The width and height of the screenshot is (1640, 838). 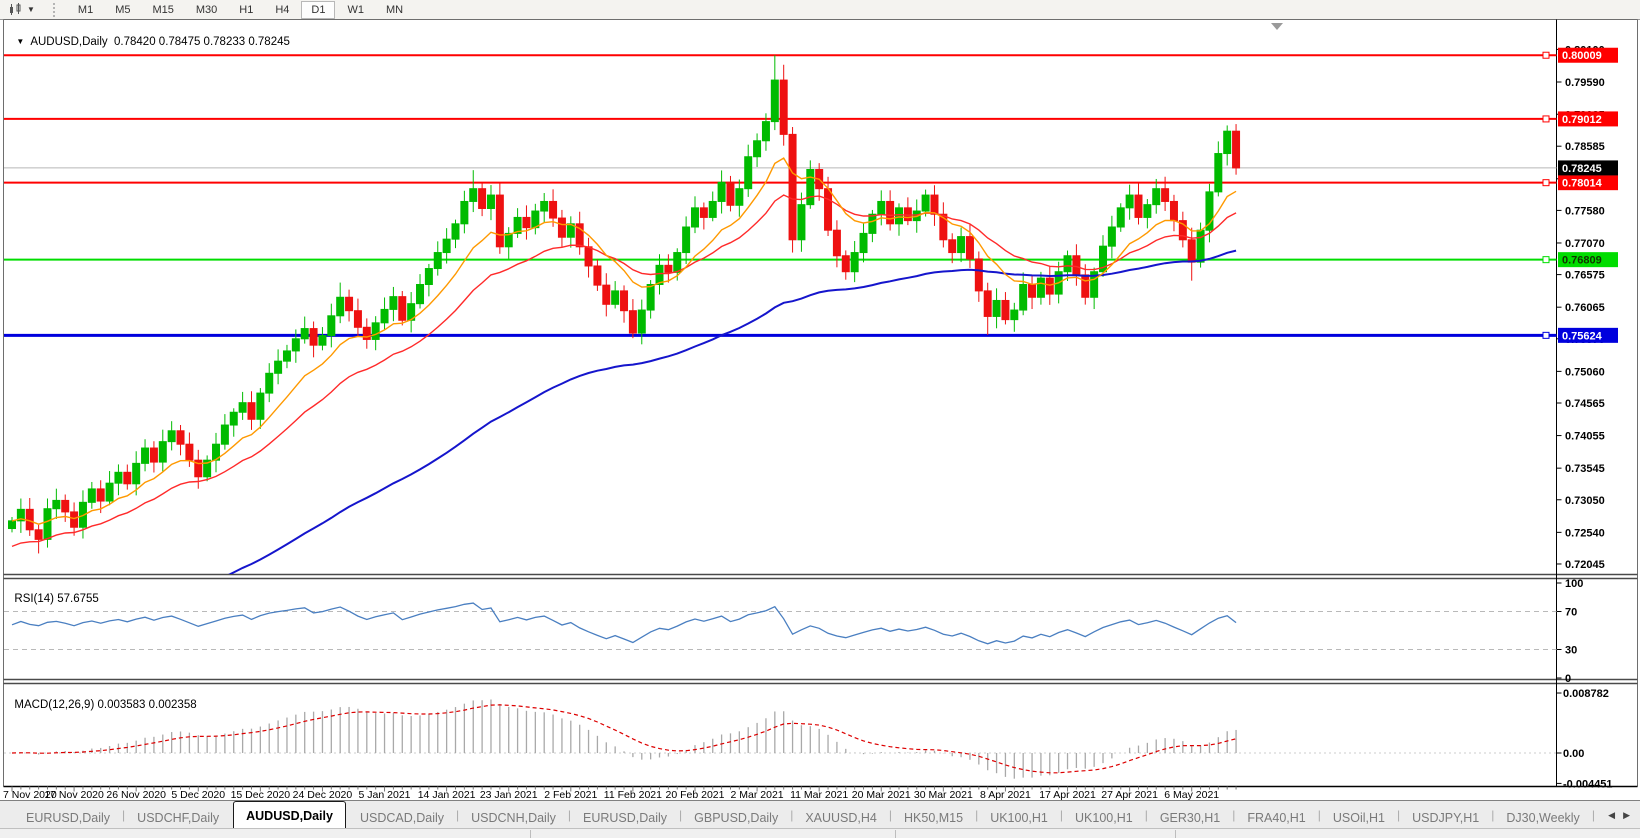 What do you see at coordinates (1571, 651) in the screenshot?
I see `svg-text: 30` at bounding box center [1571, 651].